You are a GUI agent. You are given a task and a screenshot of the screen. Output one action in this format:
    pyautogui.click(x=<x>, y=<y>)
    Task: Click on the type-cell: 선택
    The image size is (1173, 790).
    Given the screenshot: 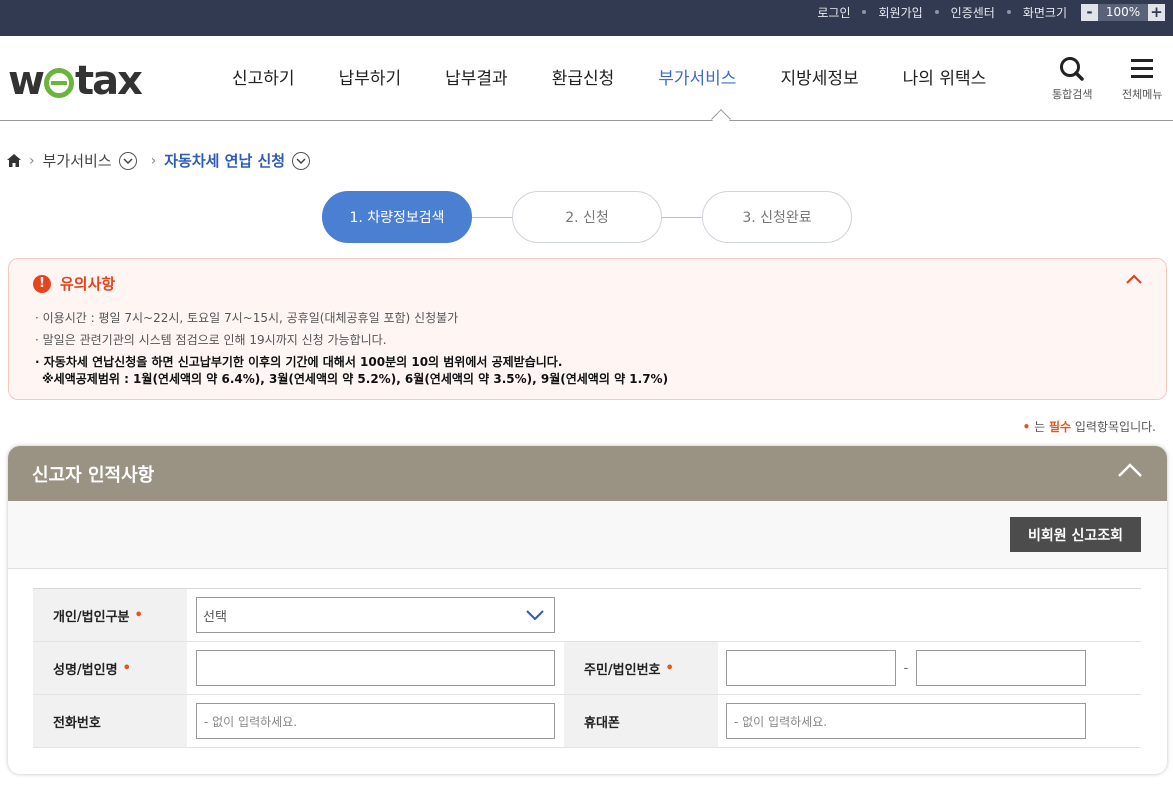 What is the action you would take?
    pyautogui.click(x=371, y=615)
    